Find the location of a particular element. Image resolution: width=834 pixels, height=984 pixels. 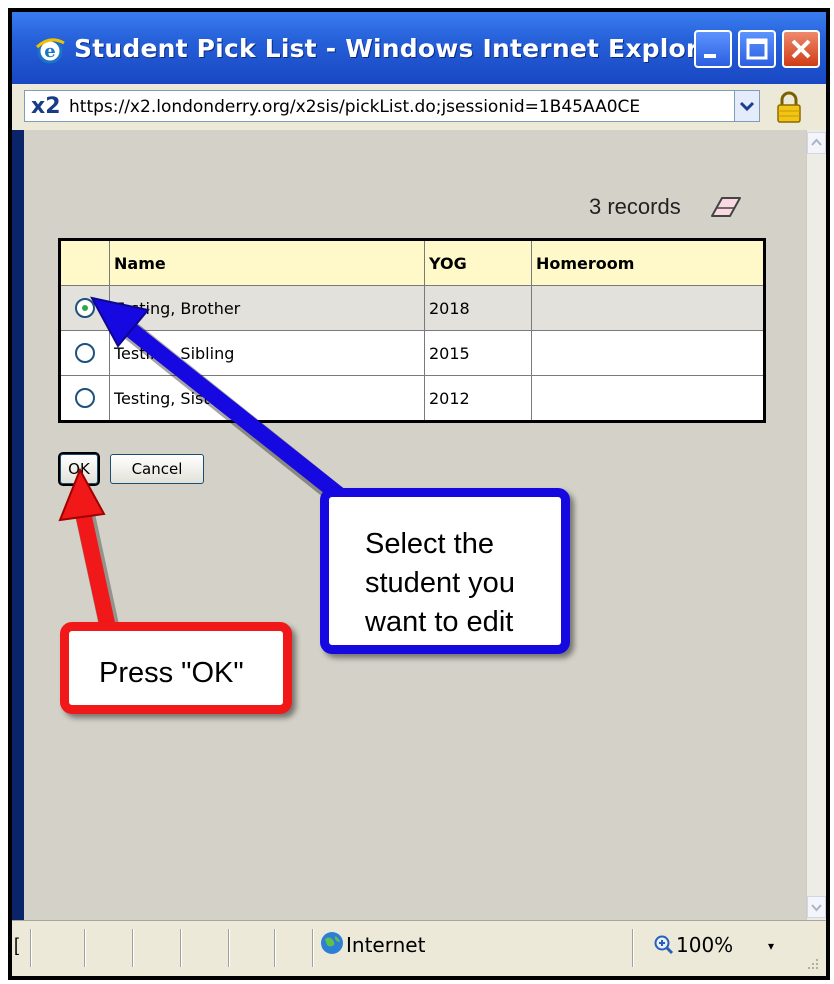

address-dropdown-button is located at coordinates (747, 106).